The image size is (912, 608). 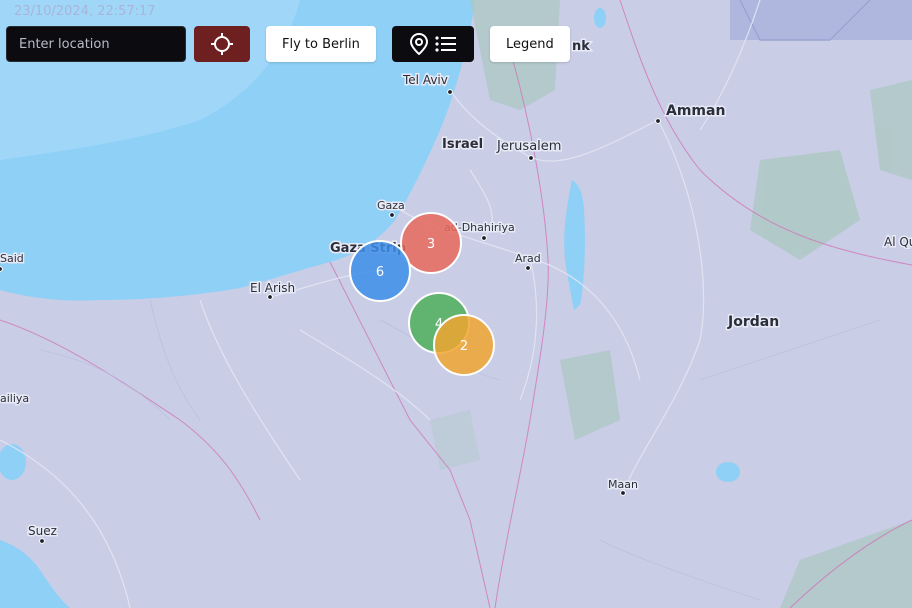 What do you see at coordinates (321, 44) in the screenshot?
I see `fly-to-berlin-button: Fly to Berlin` at bounding box center [321, 44].